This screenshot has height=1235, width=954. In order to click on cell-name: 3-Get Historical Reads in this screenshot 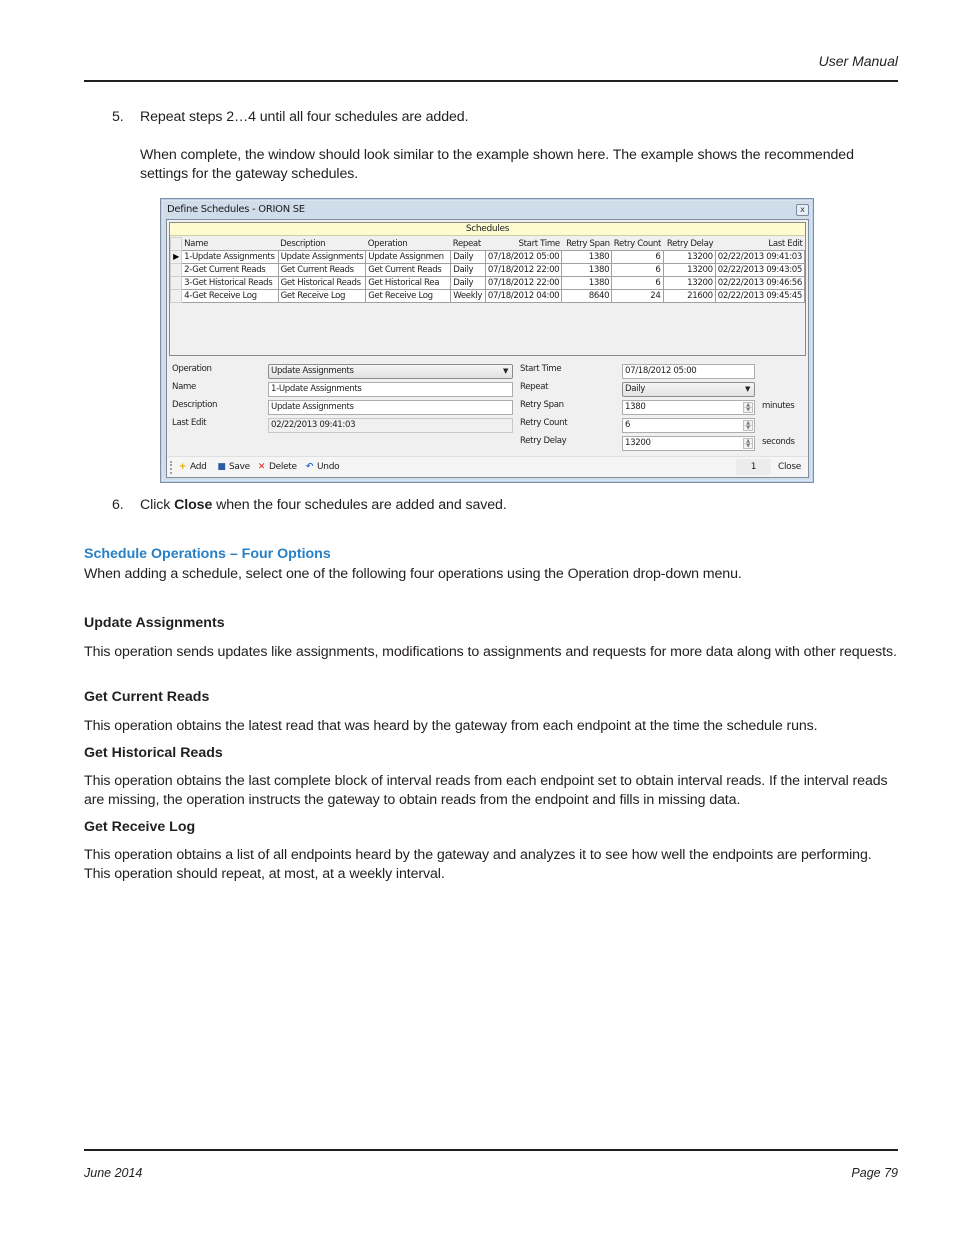, I will do `click(230, 283)`.